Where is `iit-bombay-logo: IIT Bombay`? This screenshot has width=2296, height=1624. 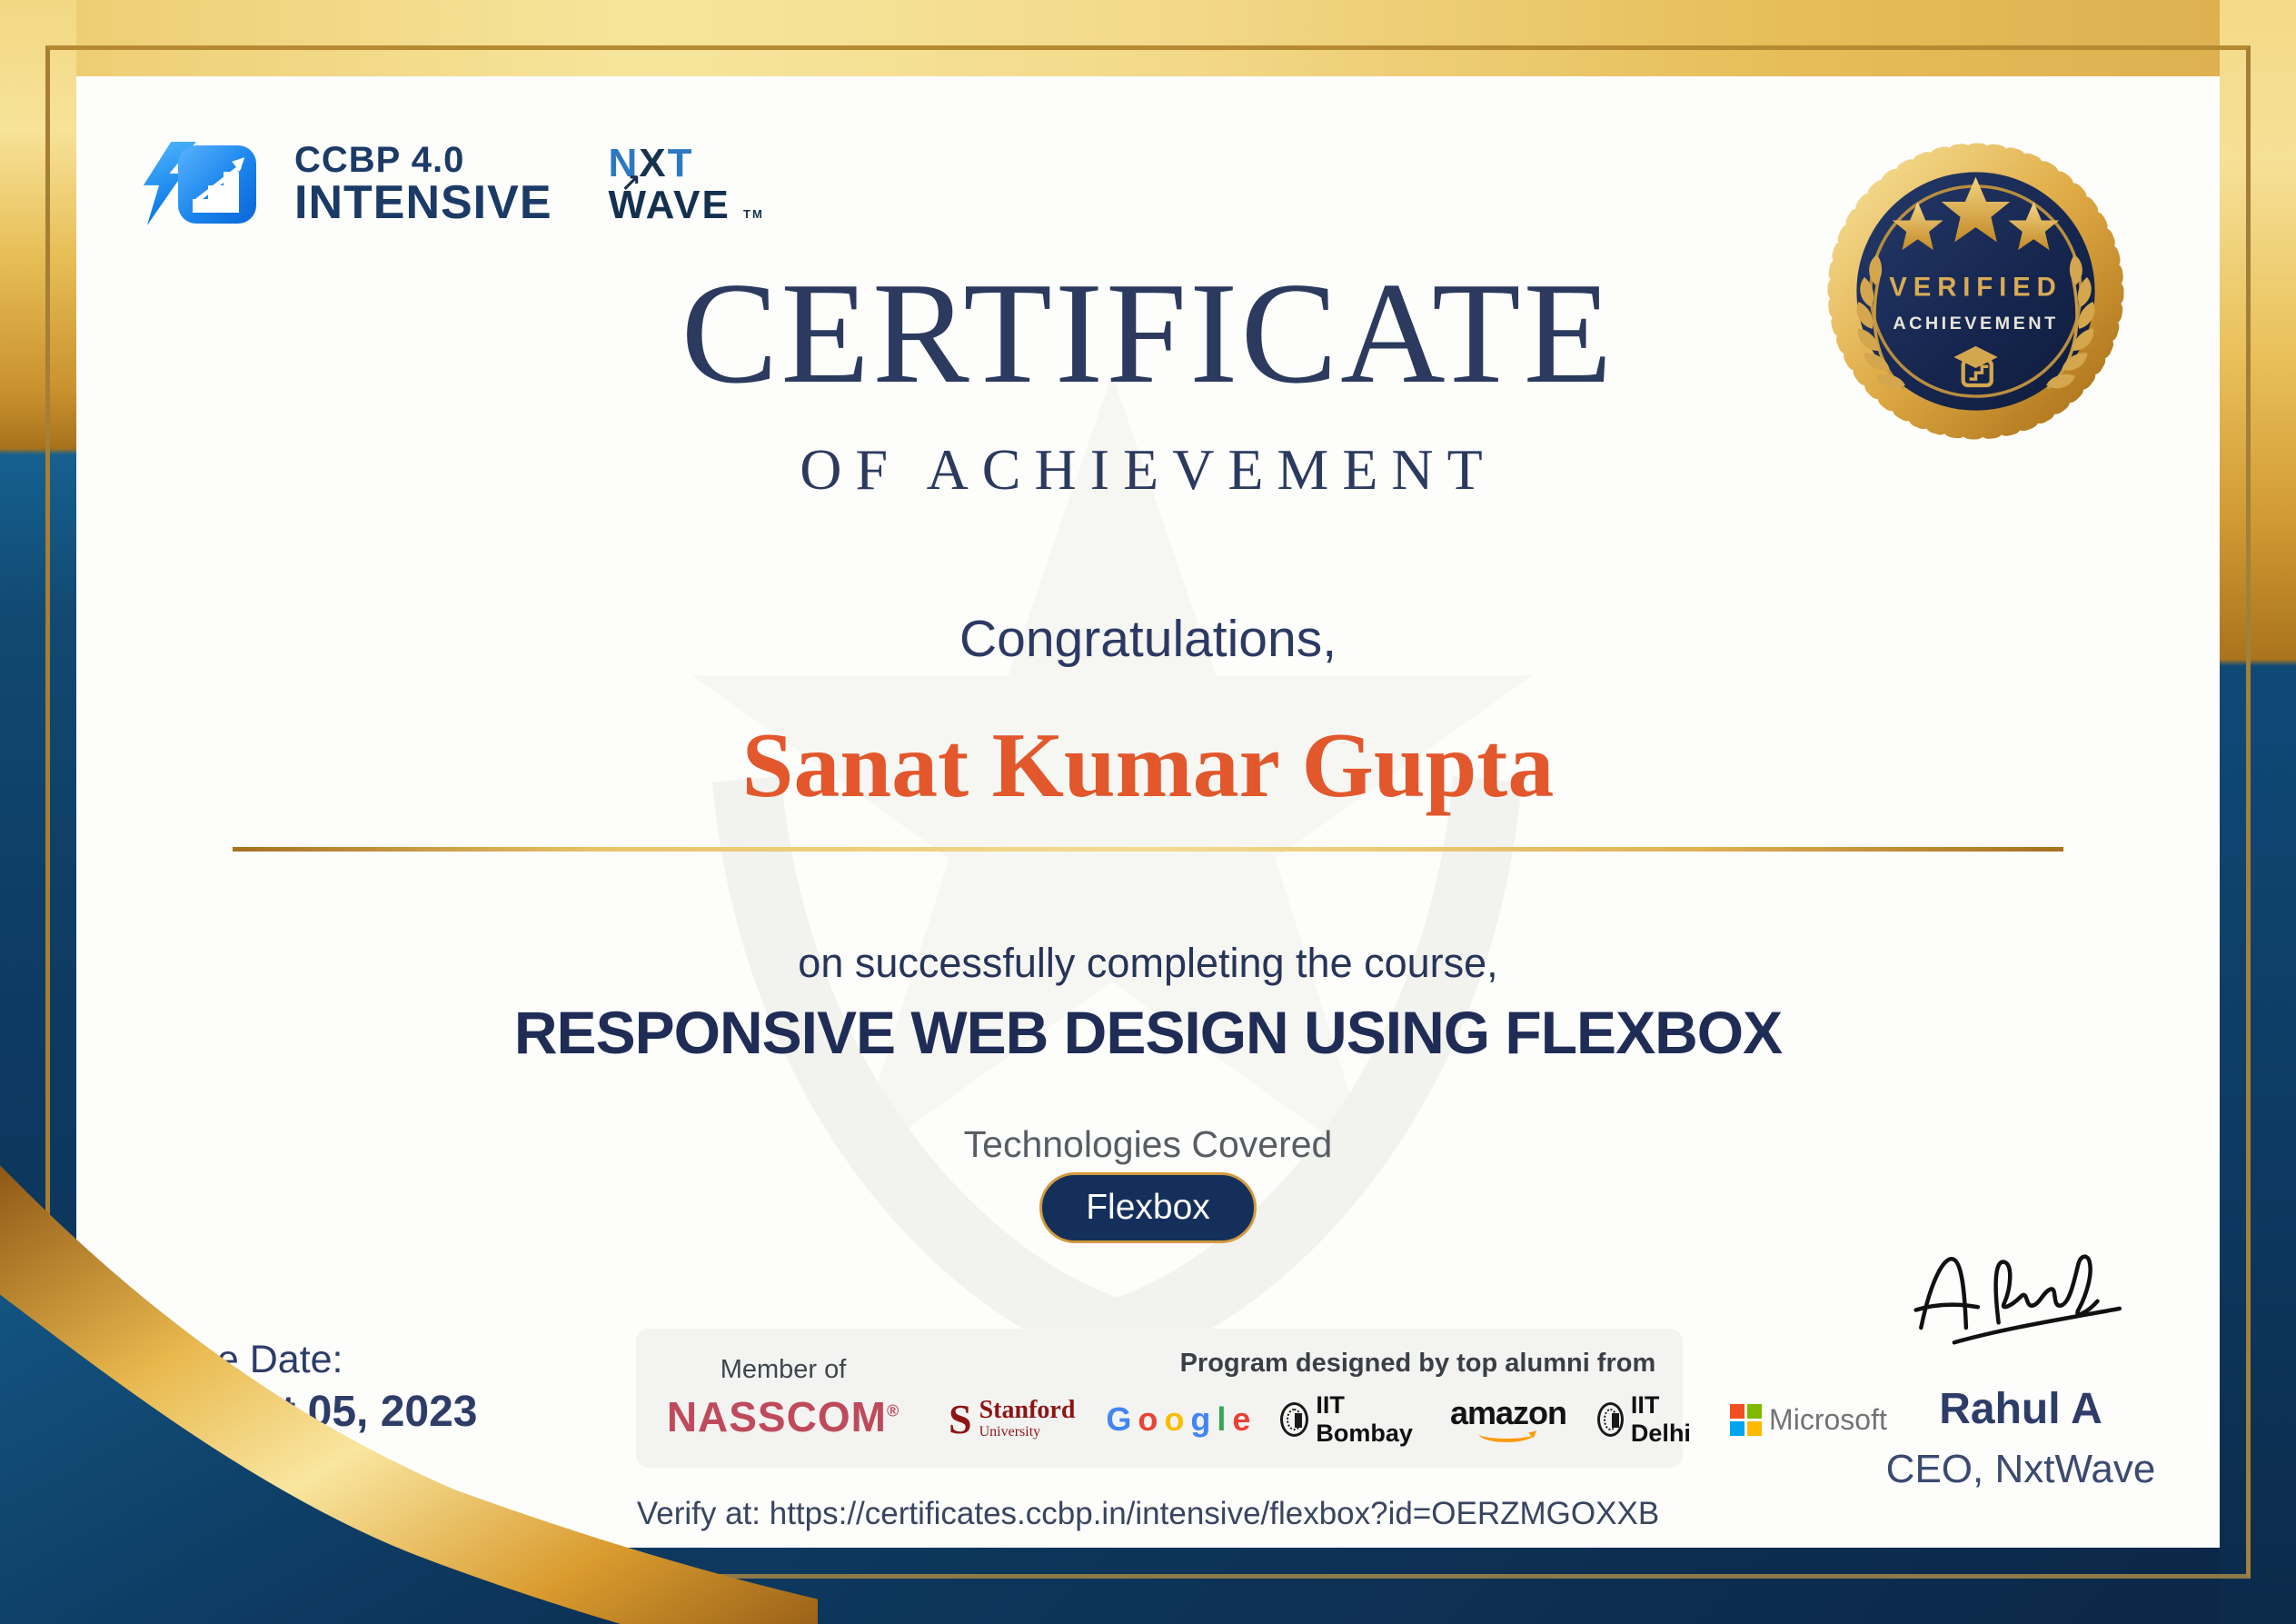
iit-bombay-logo: IIT Bombay is located at coordinates (1349, 1419).